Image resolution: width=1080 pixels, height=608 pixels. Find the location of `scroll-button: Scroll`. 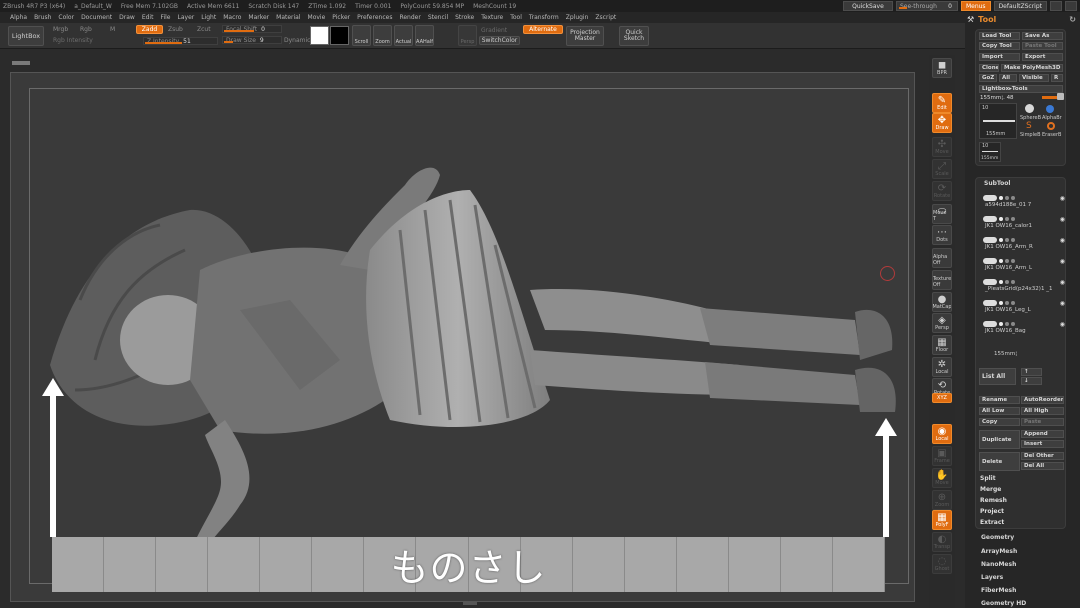

scroll-button: Scroll is located at coordinates (361, 35).